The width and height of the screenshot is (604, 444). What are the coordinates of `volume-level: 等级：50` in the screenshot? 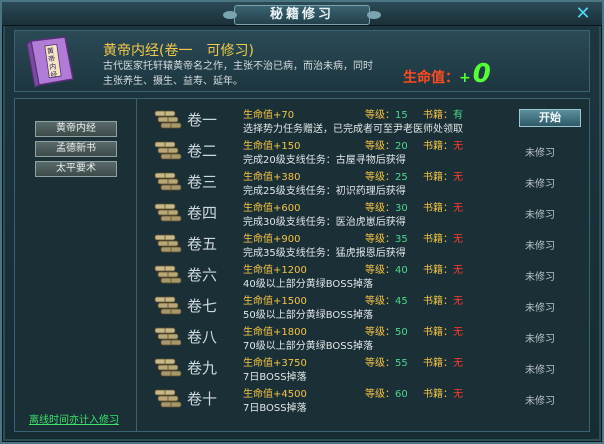 It's located at (386, 330).